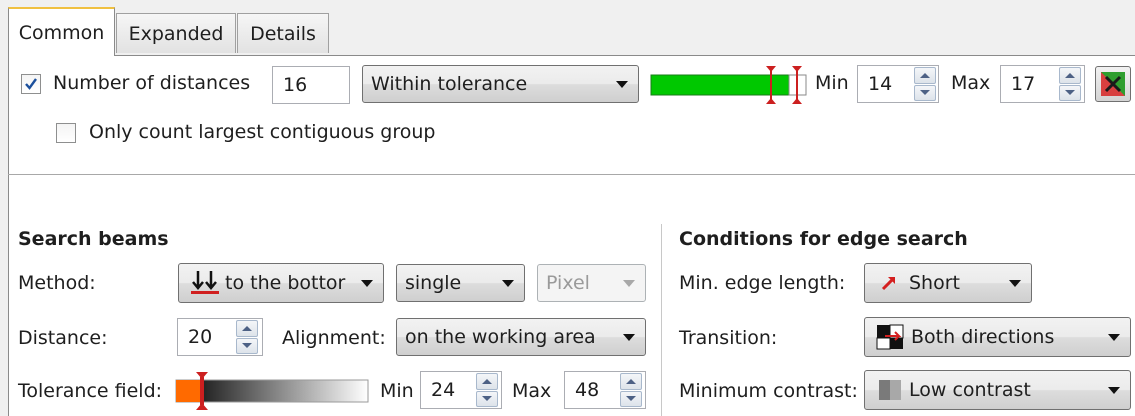 Image resolution: width=1135 pixels, height=416 pixels. I want to click on count-min-label: Min, so click(832, 83).